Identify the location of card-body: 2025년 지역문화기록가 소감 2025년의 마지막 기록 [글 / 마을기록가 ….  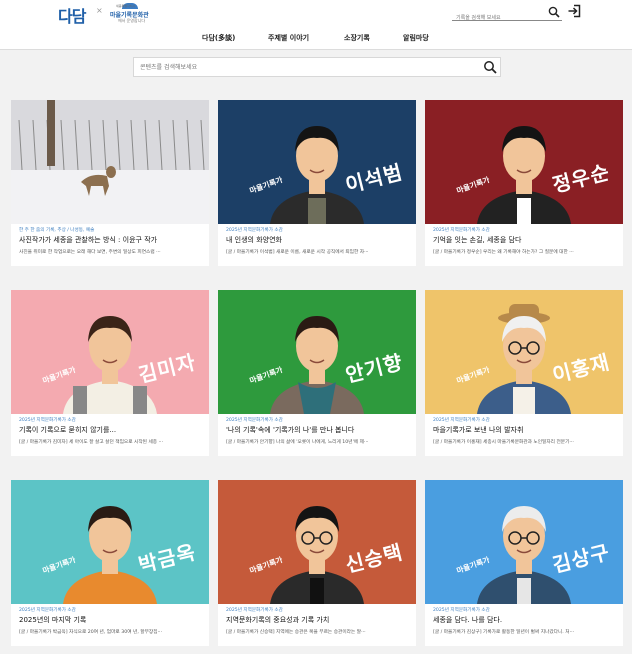
(110, 625).